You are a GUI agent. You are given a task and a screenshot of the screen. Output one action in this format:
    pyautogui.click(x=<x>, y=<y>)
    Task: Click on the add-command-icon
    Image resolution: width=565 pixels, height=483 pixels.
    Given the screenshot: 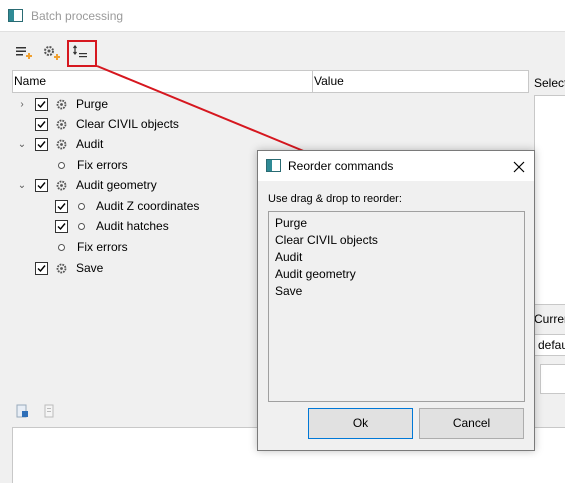 What is the action you would take?
    pyautogui.click(x=24, y=53)
    